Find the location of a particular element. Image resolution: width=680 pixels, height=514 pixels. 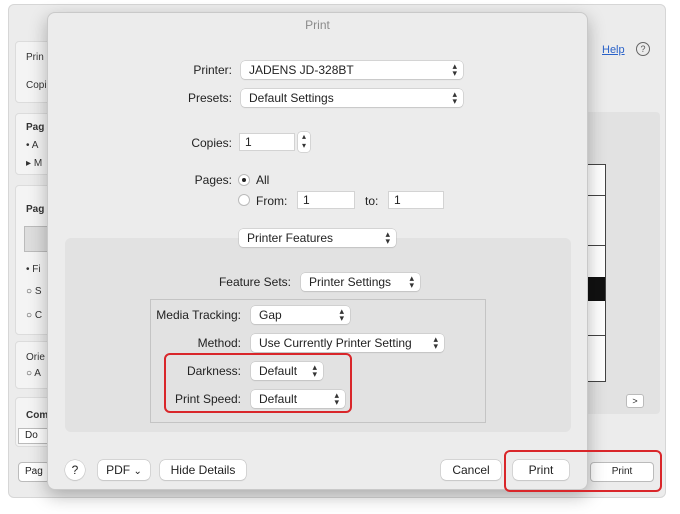

media-tracking-value: Gap is located at coordinates (270, 315).